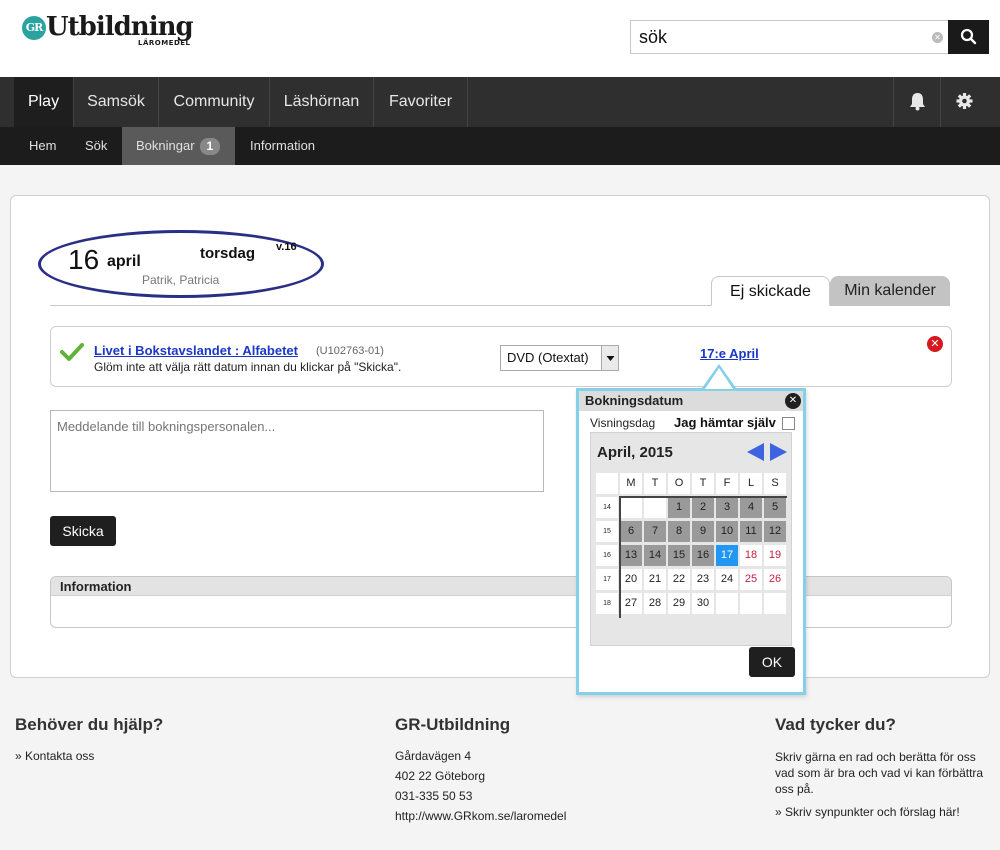  What do you see at coordinates (725, 422) in the screenshot?
I see `pickup-self-label: Jag hämtar själv` at bounding box center [725, 422].